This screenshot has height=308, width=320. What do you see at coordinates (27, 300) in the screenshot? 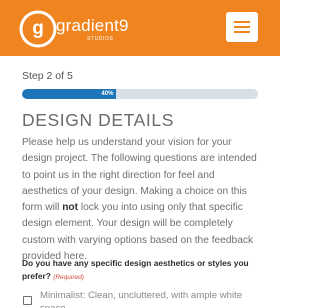
I see `option-checkbox` at bounding box center [27, 300].